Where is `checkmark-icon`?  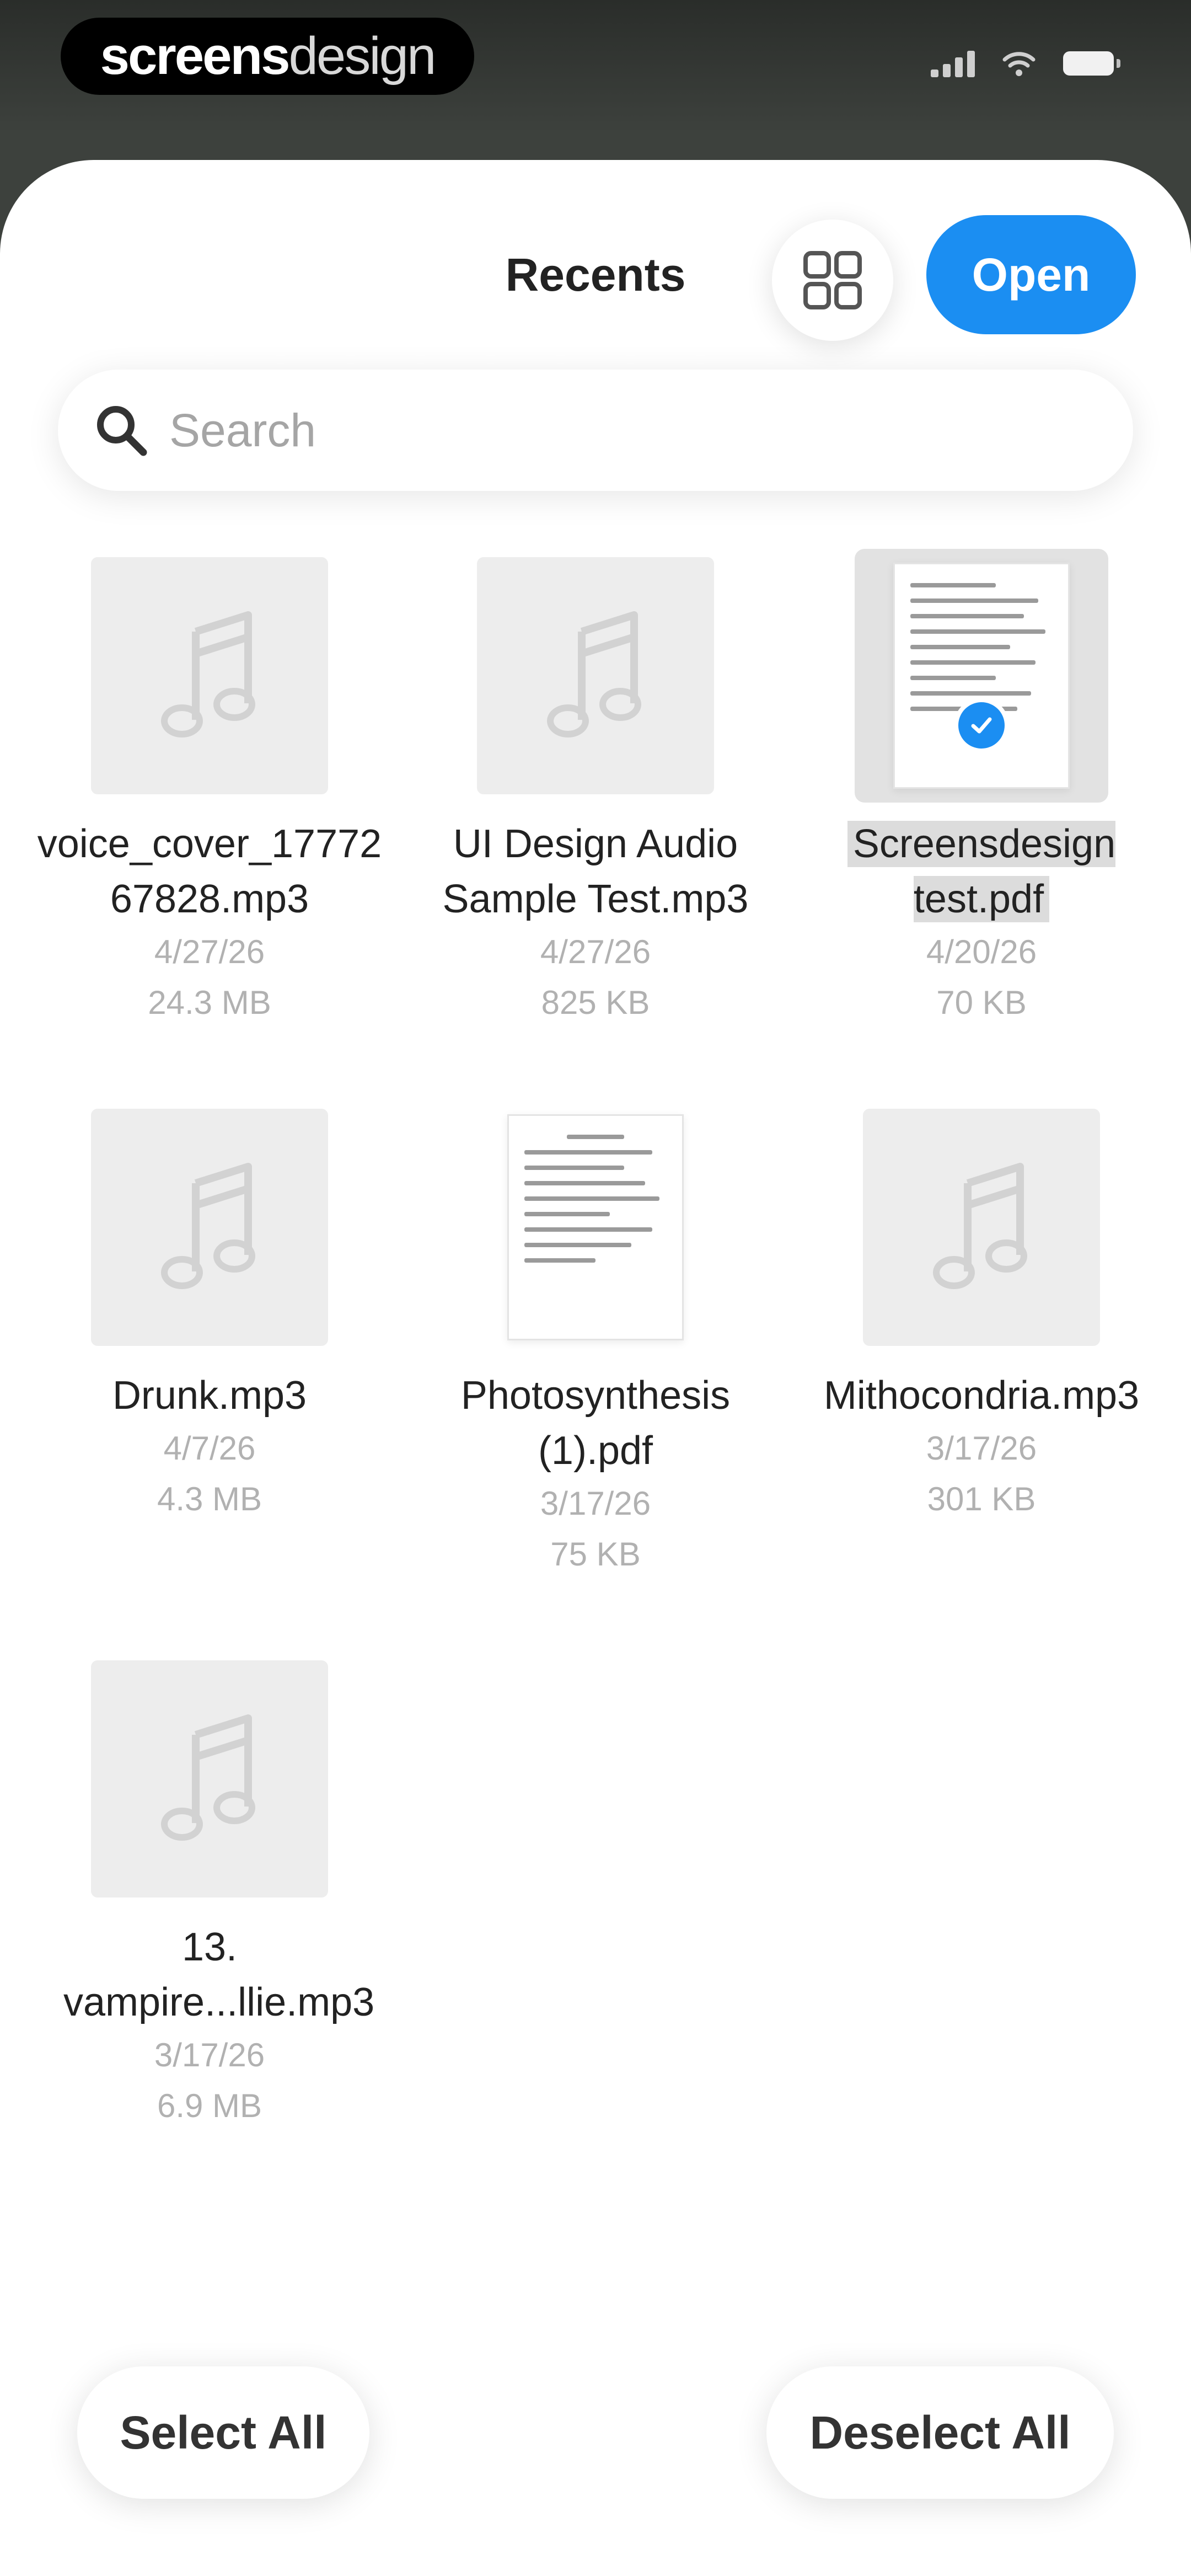
checkmark-icon is located at coordinates (982, 725).